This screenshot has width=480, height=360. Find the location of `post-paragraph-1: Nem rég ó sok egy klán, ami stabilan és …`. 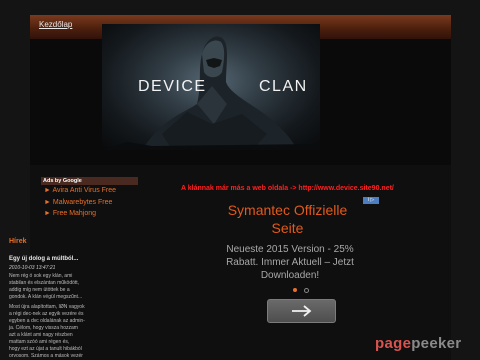

post-paragraph-1: Nem rég ó sok egy klán, ami stabilan és … is located at coordinates (56, 287).